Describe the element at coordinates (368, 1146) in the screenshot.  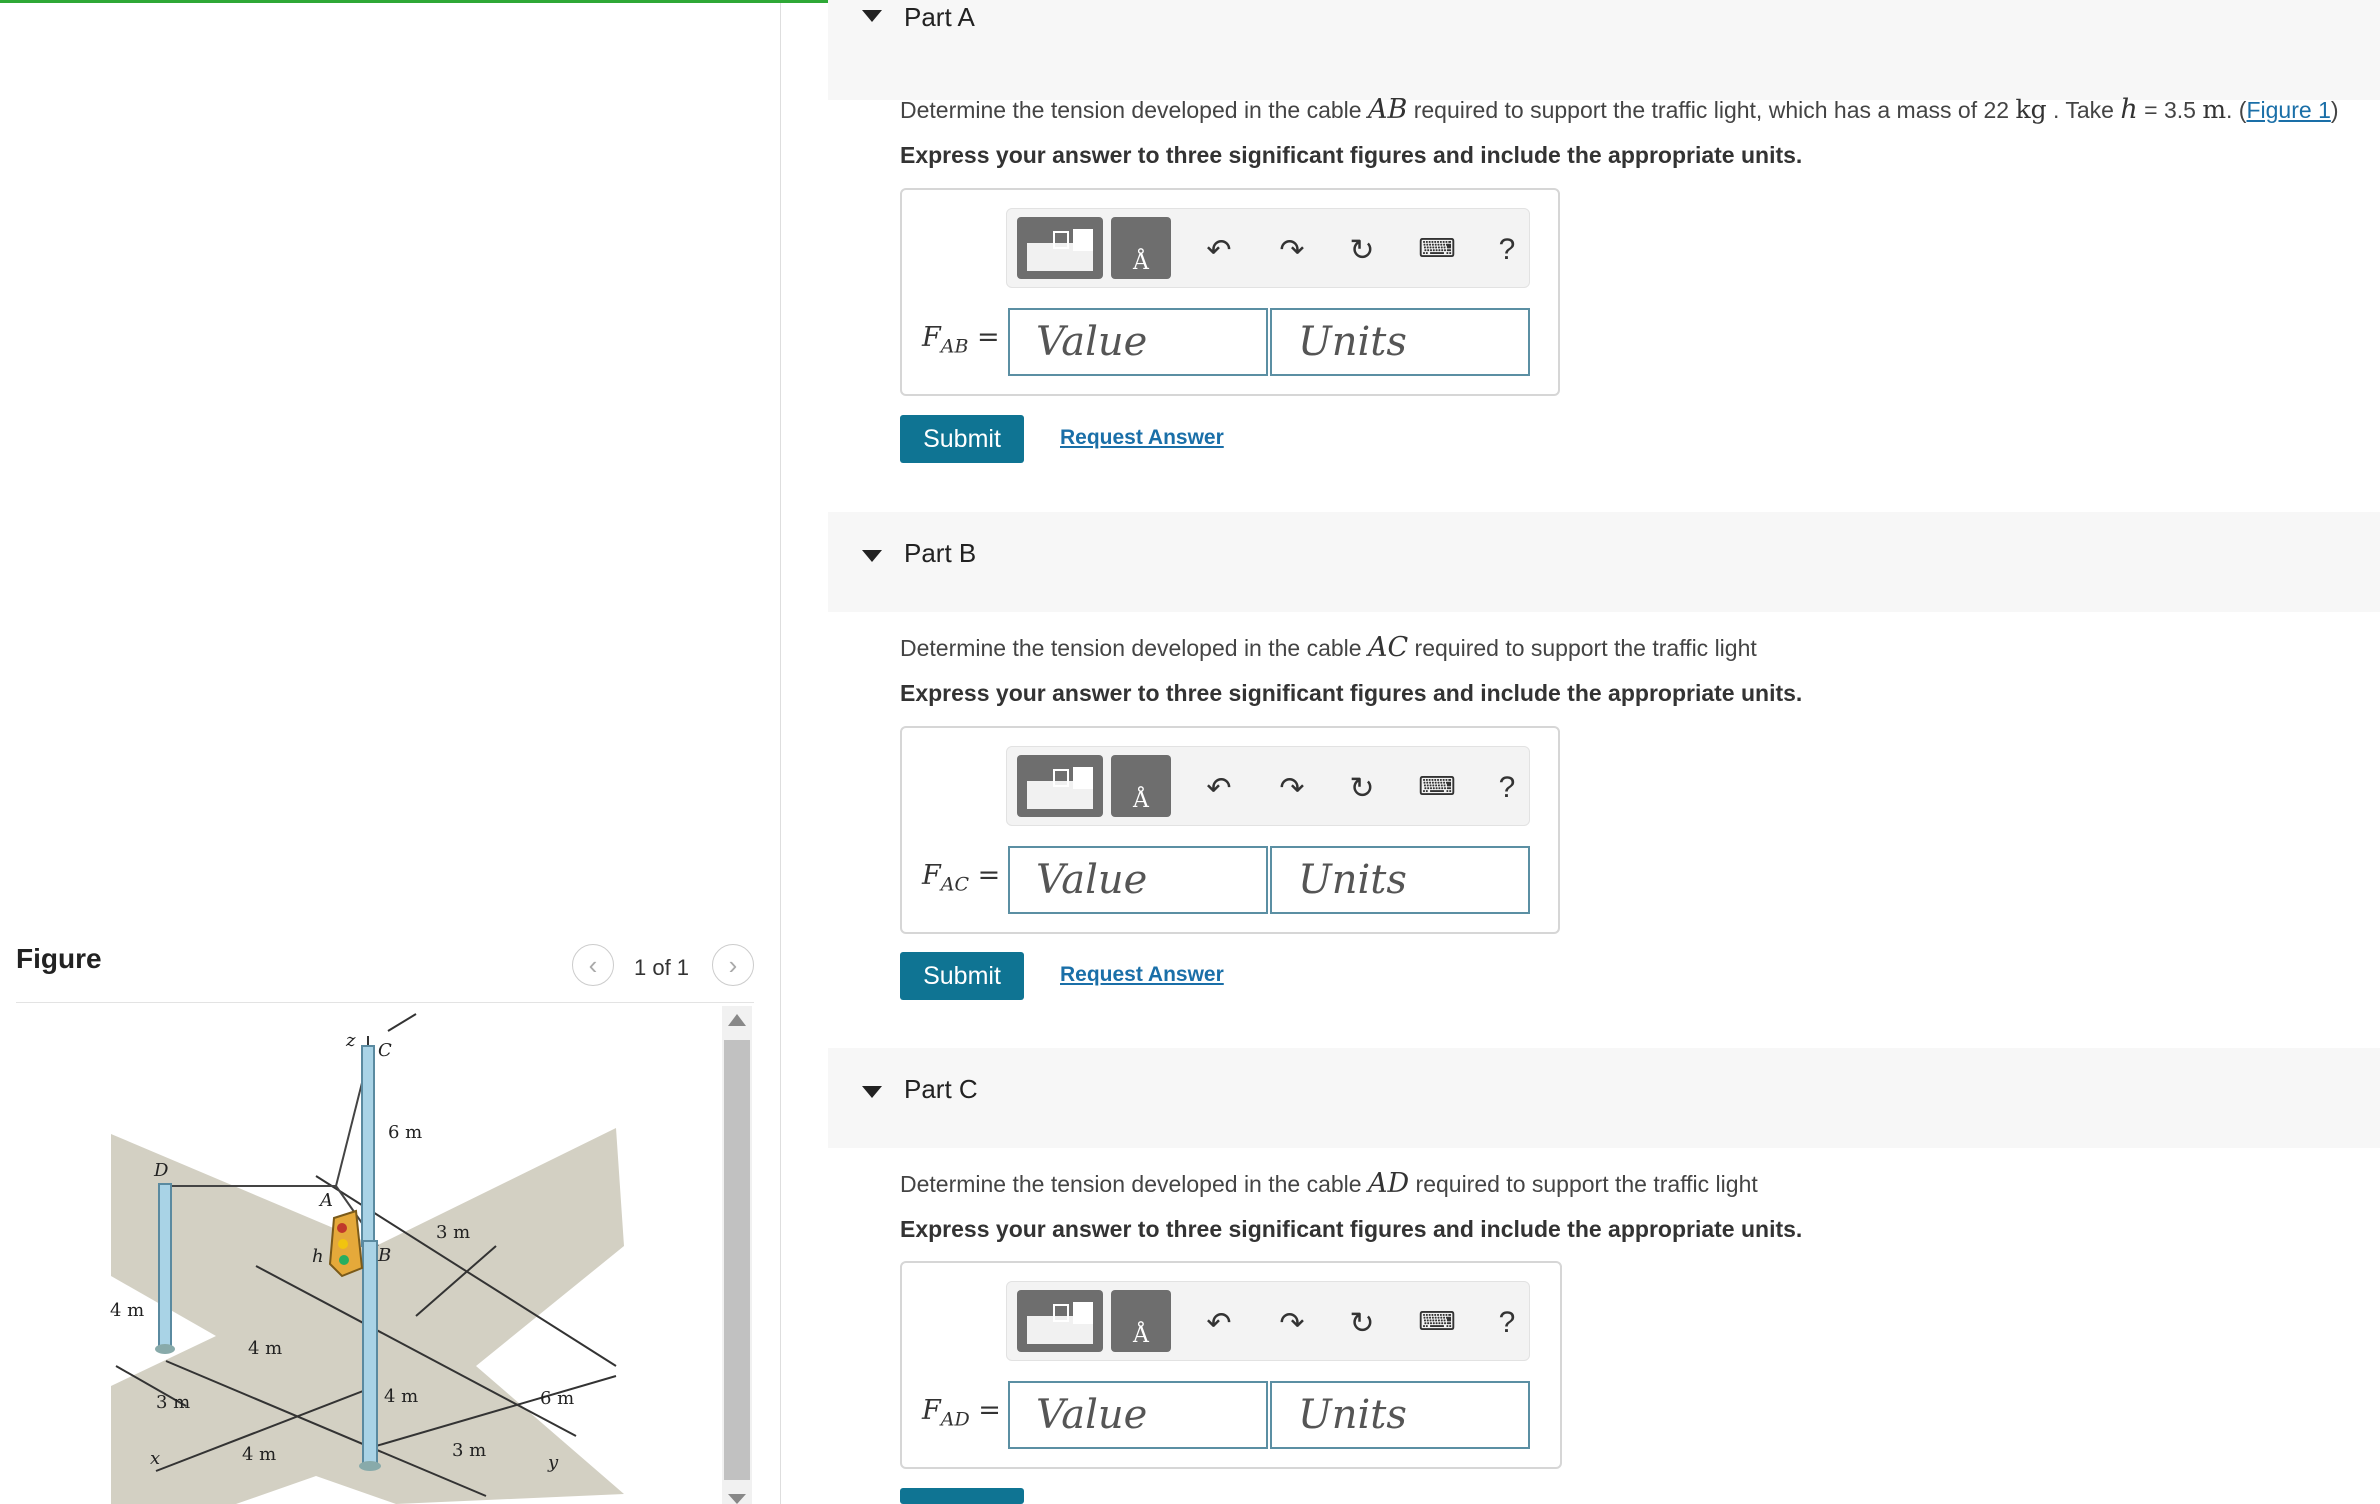
I see `pole-c` at that location.